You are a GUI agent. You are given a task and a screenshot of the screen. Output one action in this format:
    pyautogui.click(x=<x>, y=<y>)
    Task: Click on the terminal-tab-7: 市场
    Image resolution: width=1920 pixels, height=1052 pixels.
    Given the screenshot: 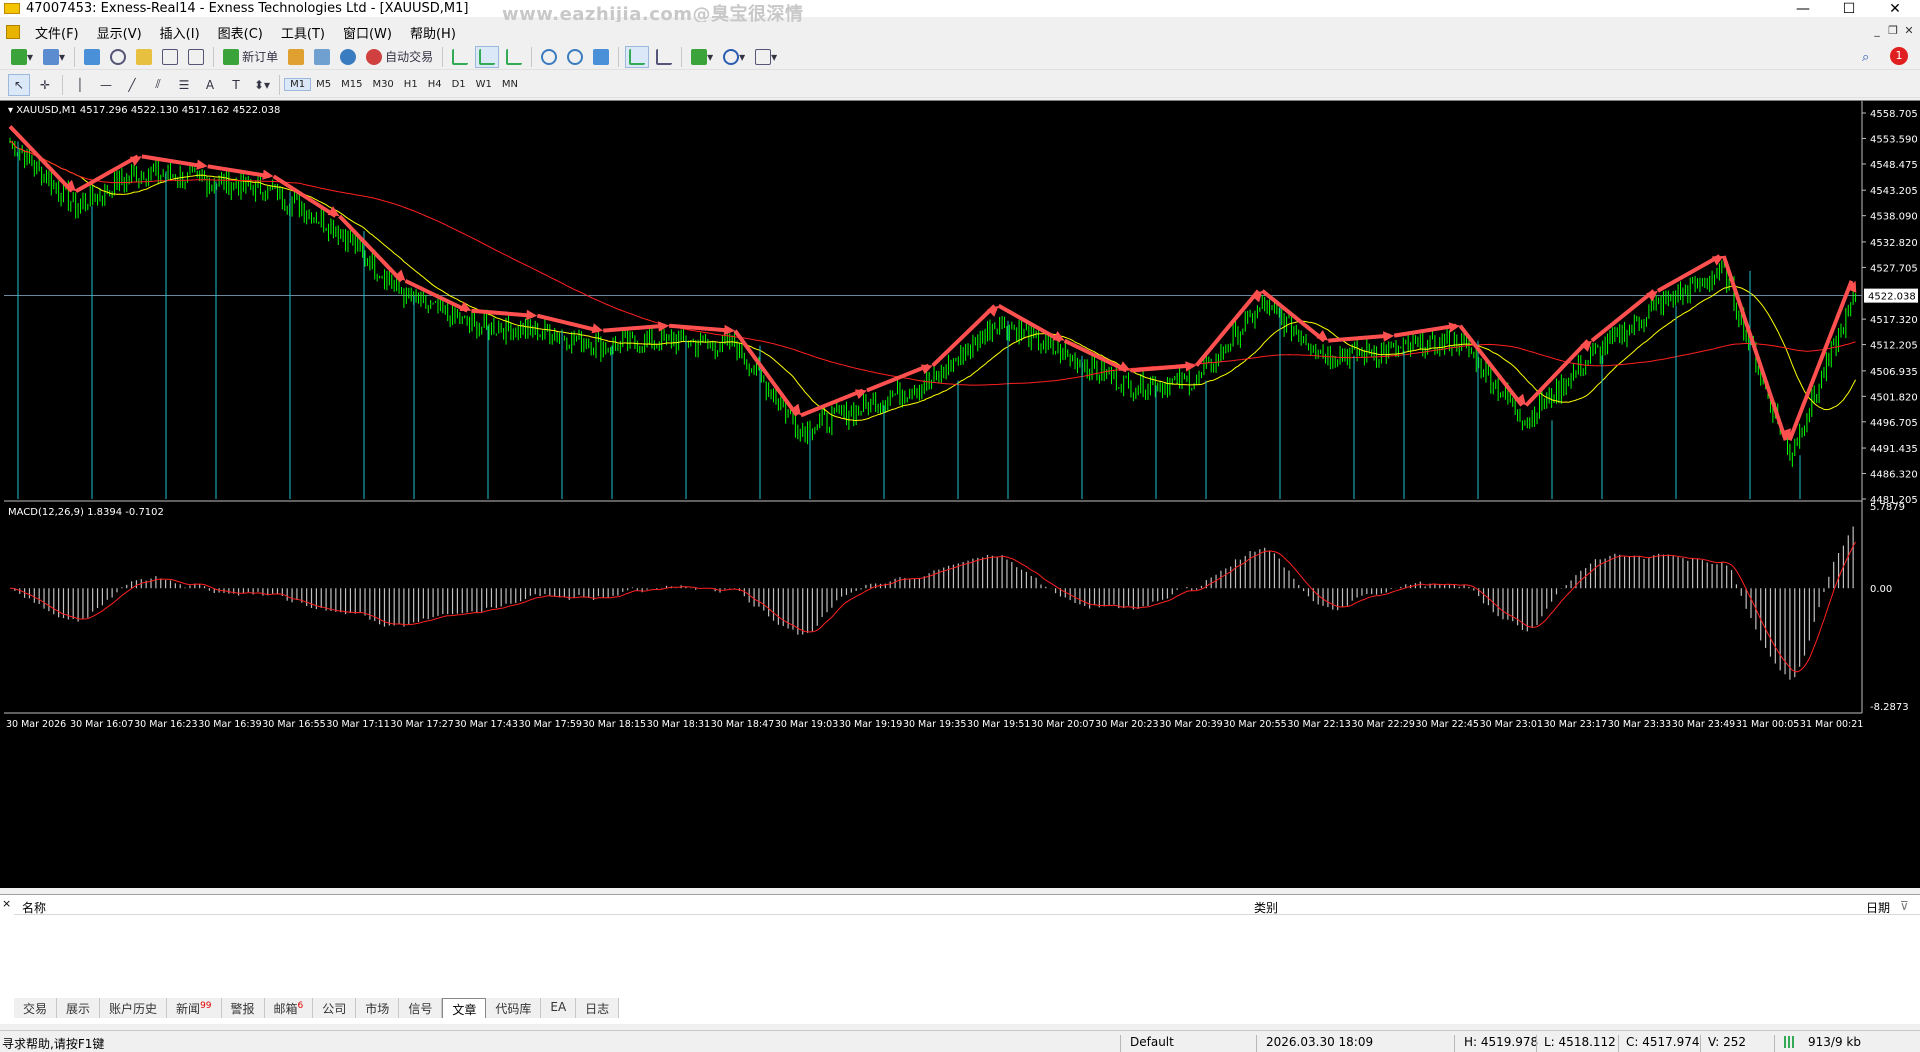 What is the action you would take?
    pyautogui.click(x=378, y=1008)
    